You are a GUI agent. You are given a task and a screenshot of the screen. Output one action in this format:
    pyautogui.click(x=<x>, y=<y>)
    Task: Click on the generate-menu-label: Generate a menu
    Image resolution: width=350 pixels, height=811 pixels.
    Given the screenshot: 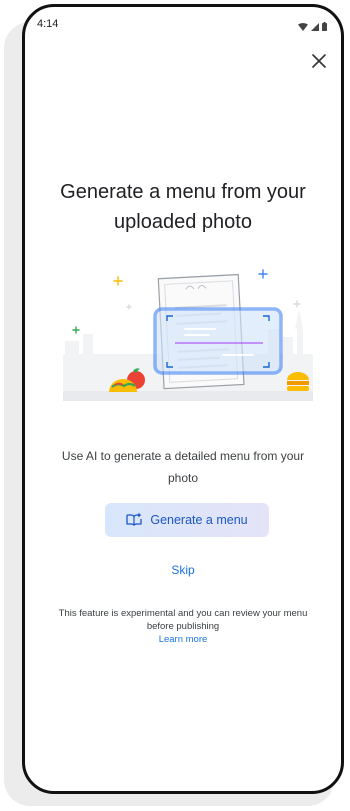 What is the action you would take?
    pyautogui.click(x=199, y=520)
    